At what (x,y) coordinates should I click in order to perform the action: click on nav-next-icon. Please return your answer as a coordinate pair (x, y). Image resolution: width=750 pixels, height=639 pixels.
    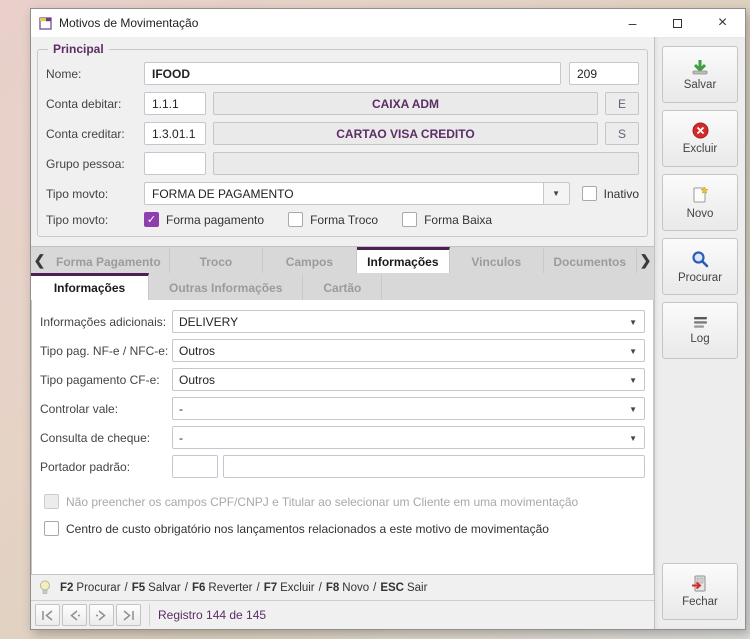
    Looking at the image, I should click on (101, 615).